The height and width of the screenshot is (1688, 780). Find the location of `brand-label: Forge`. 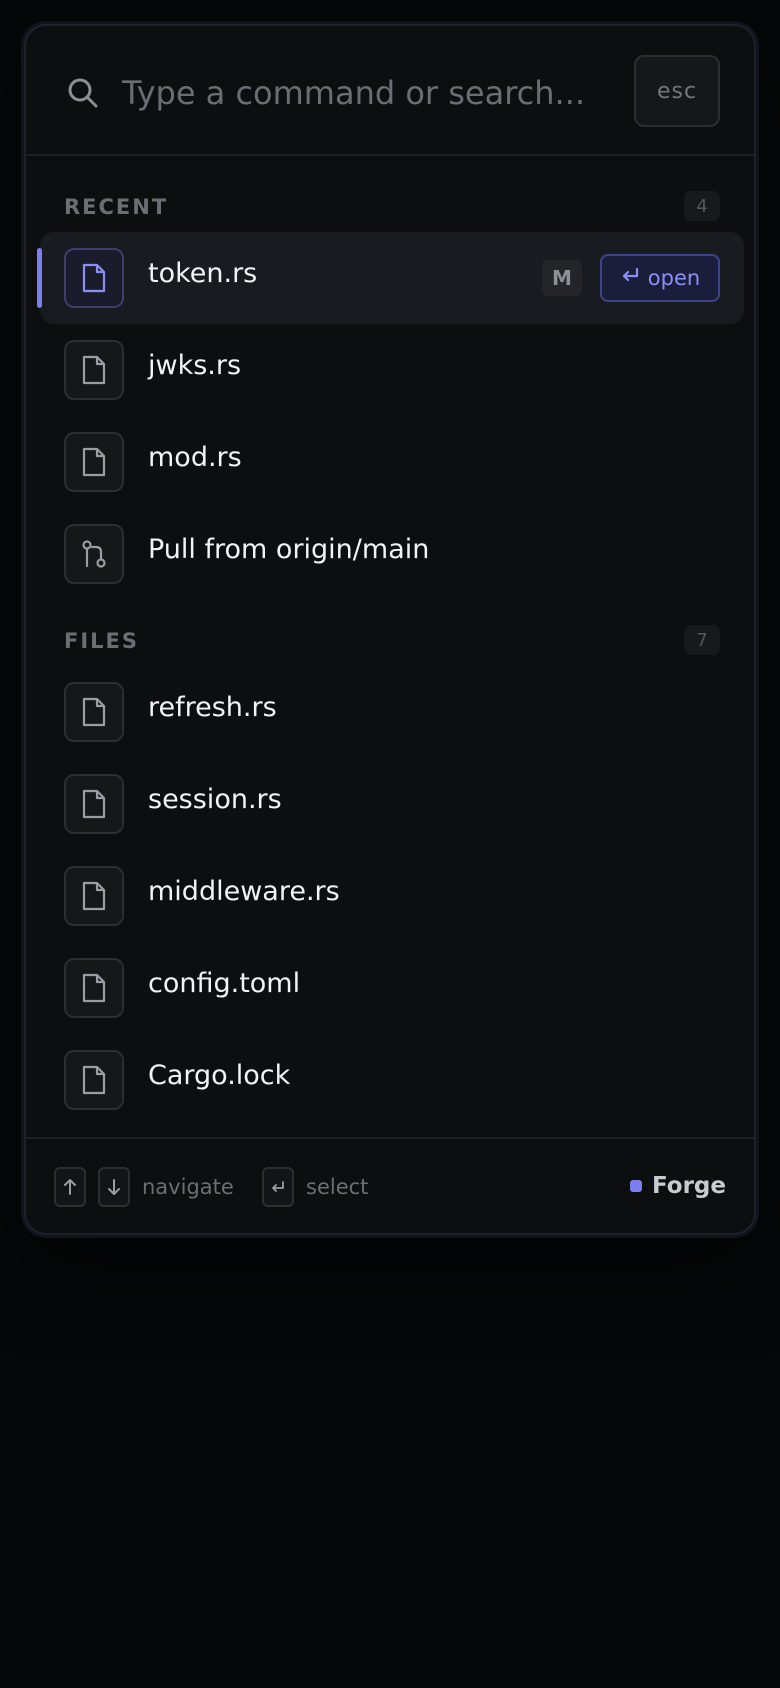

brand-label: Forge is located at coordinates (689, 1186).